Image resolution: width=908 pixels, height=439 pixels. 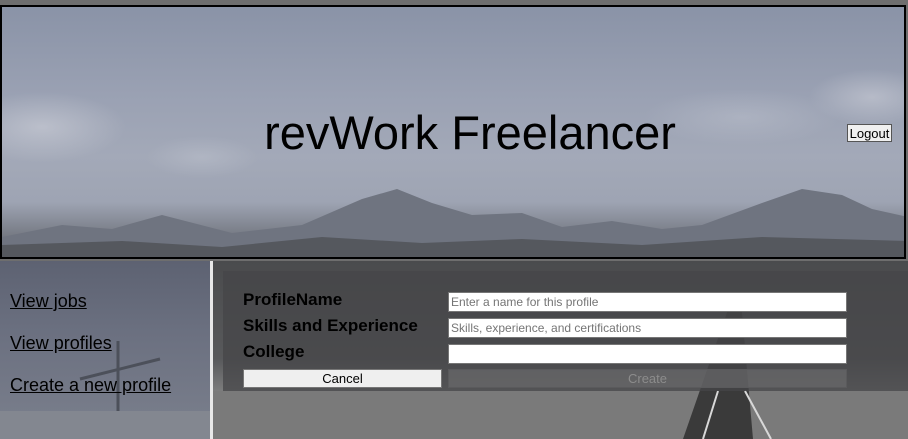 What do you see at coordinates (647, 302) in the screenshot?
I see `profile-name-input` at bounding box center [647, 302].